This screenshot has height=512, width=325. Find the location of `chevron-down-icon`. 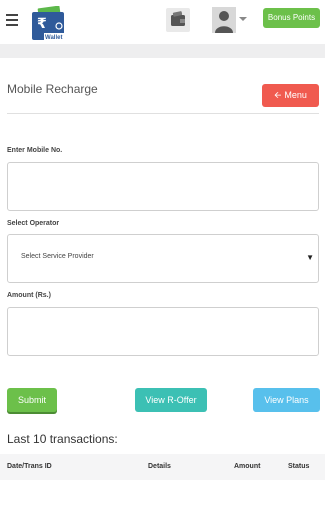

chevron-down-icon is located at coordinates (243, 19).